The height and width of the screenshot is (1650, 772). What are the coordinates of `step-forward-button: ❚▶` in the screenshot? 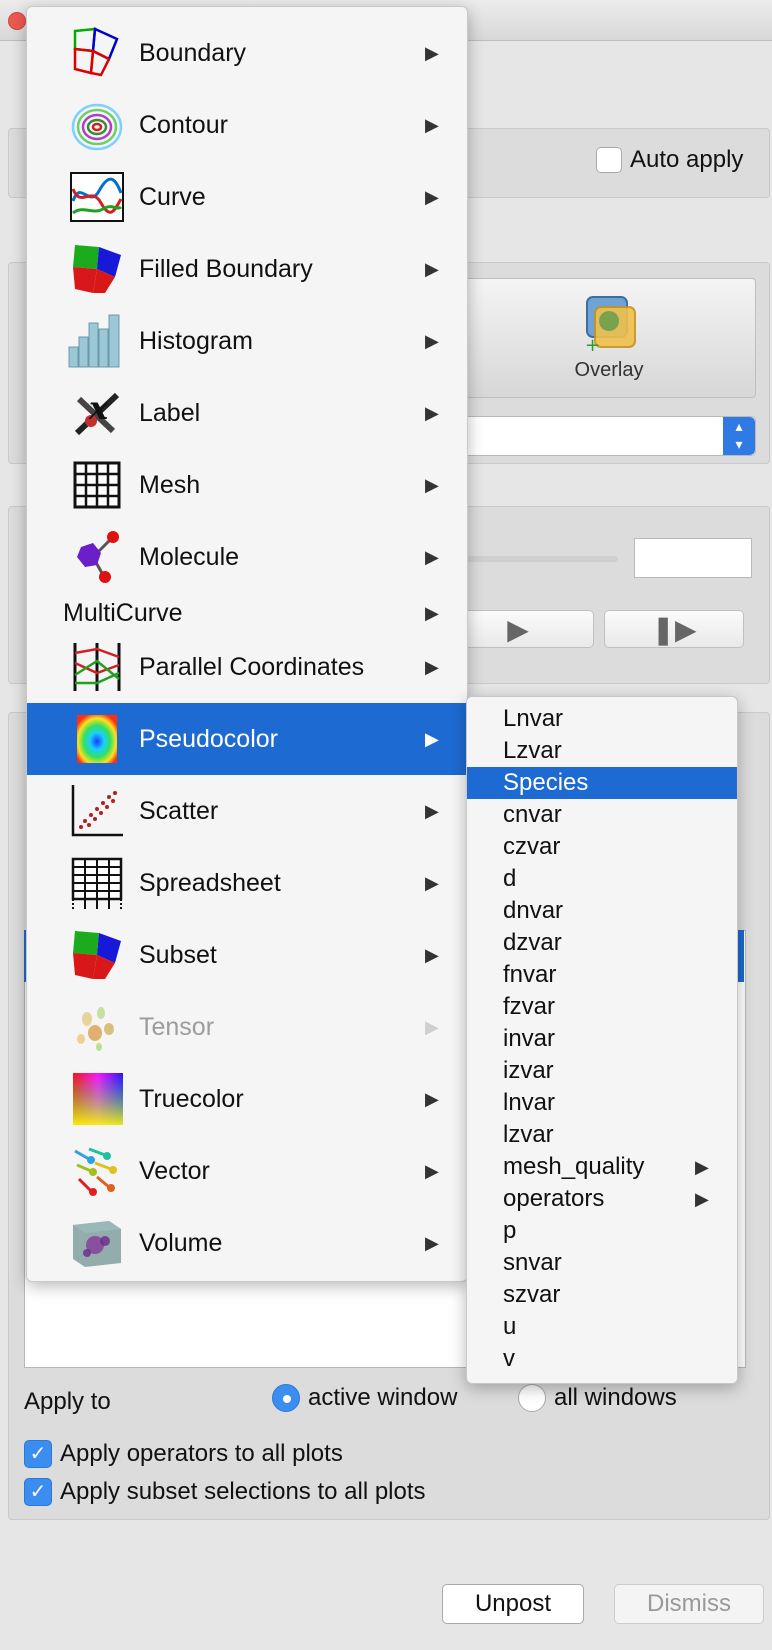 It's located at (674, 629).